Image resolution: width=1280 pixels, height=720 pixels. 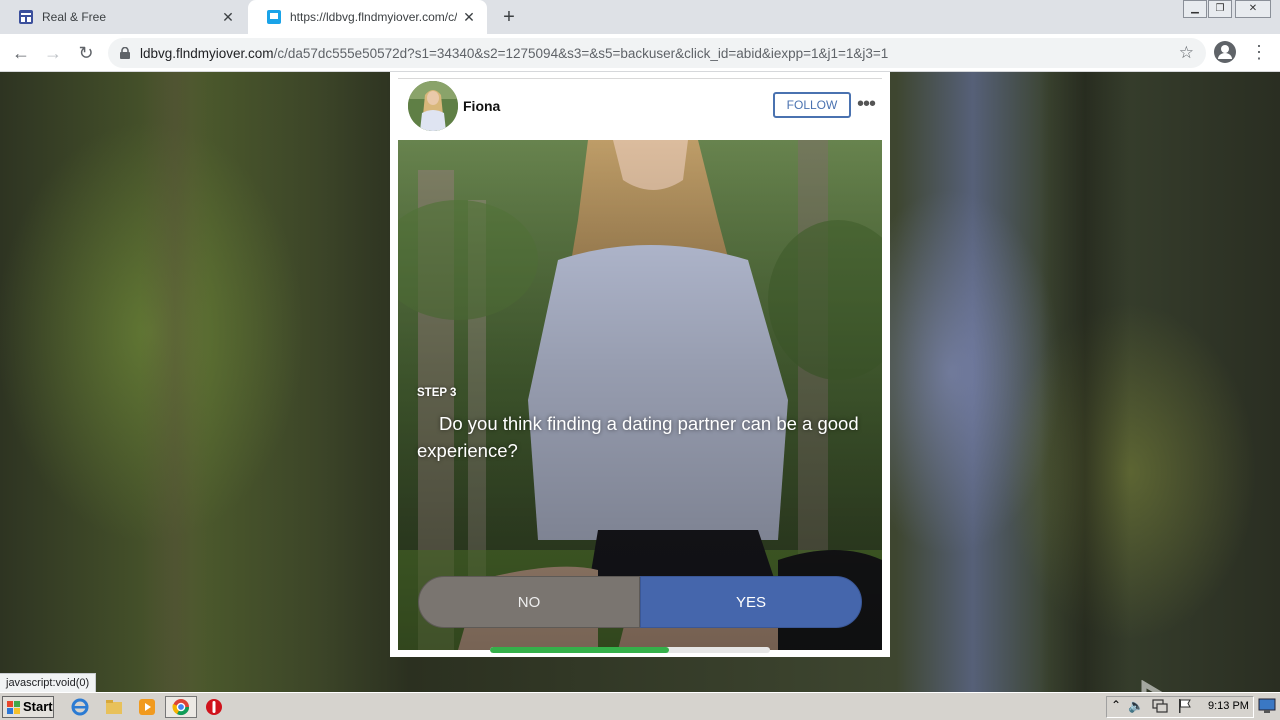 I want to click on tab-title: https://ldbvg.flndmyiover.com/c/da5, so click(x=373, y=17).